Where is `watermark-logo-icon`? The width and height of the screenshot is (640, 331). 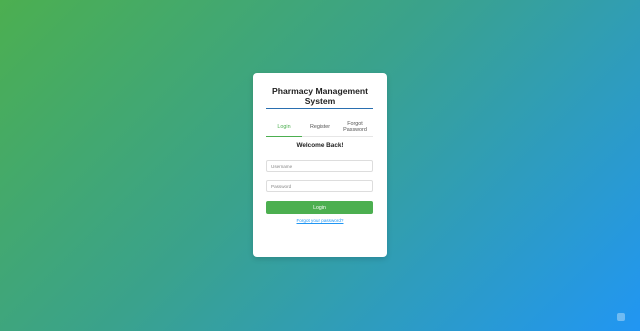 watermark-logo-icon is located at coordinates (621, 317).